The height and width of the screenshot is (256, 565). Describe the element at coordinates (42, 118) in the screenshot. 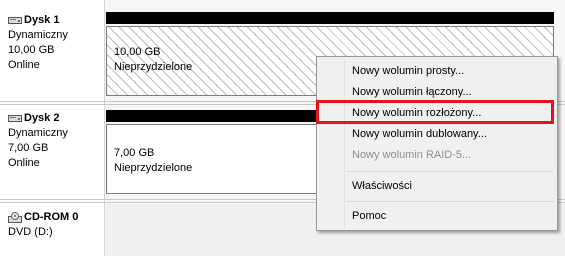

I see `disk-2-name: Dysk 2` at that location.